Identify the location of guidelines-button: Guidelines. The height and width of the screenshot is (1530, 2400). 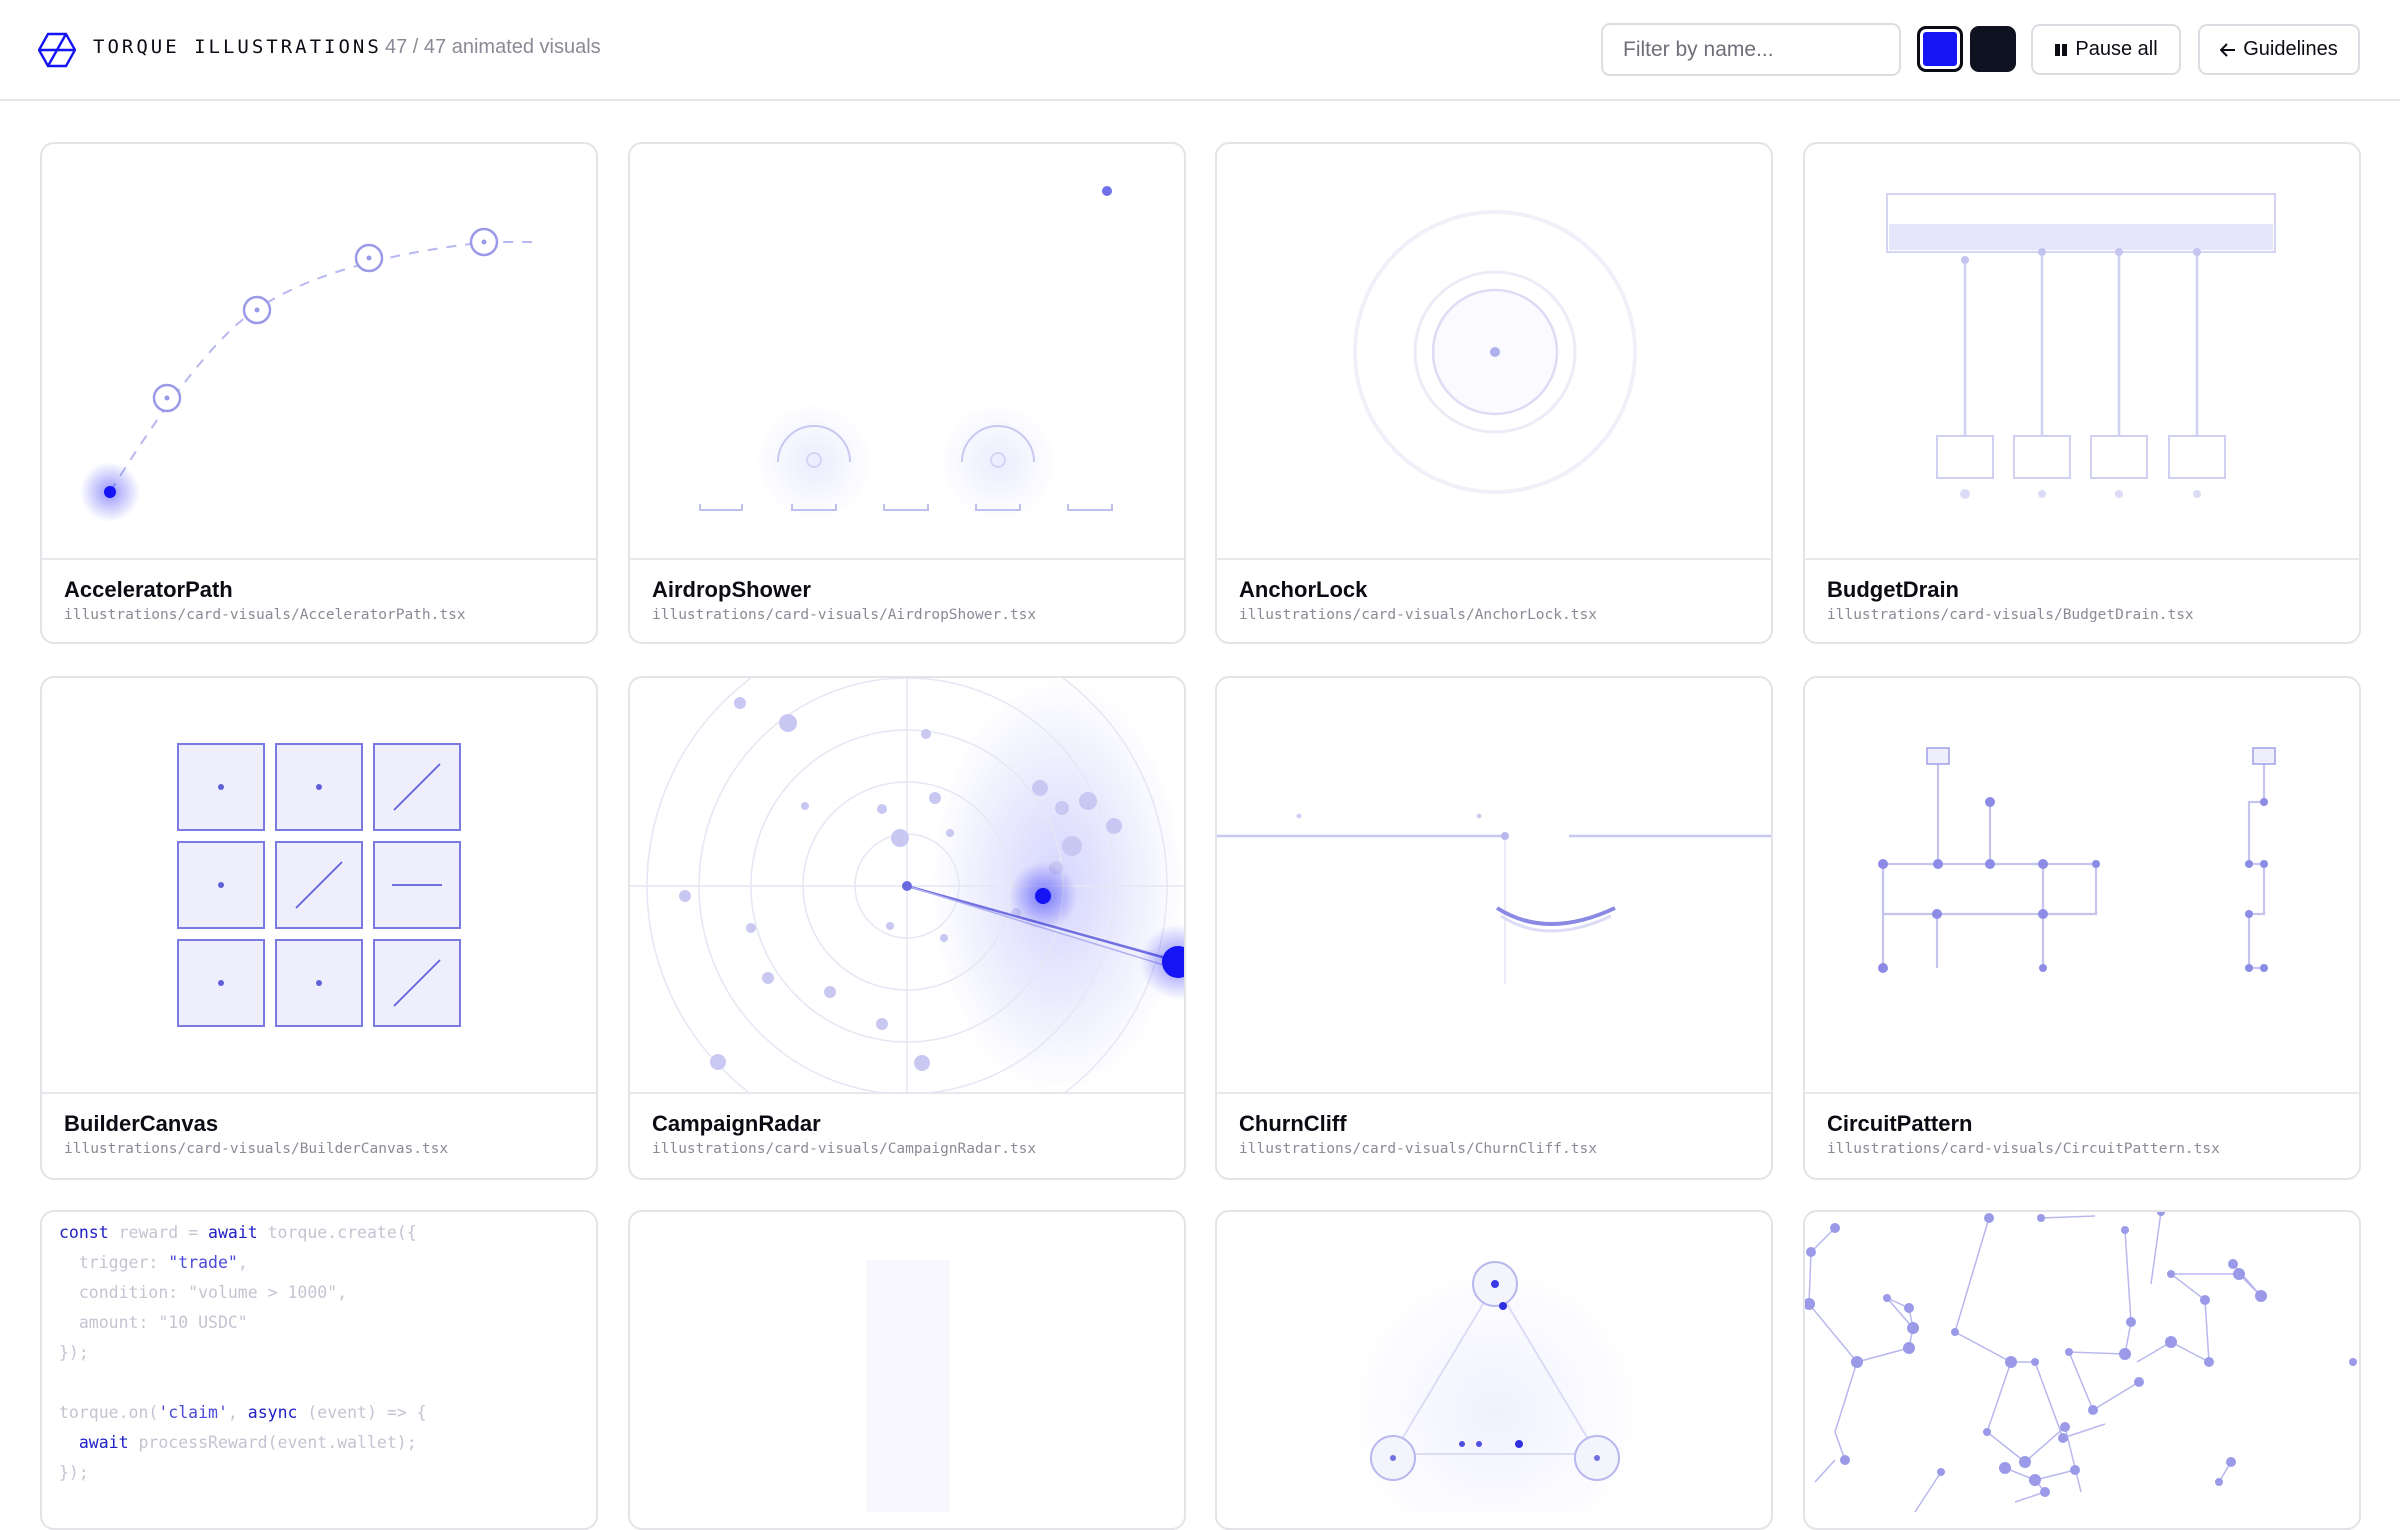
(2279, 49).